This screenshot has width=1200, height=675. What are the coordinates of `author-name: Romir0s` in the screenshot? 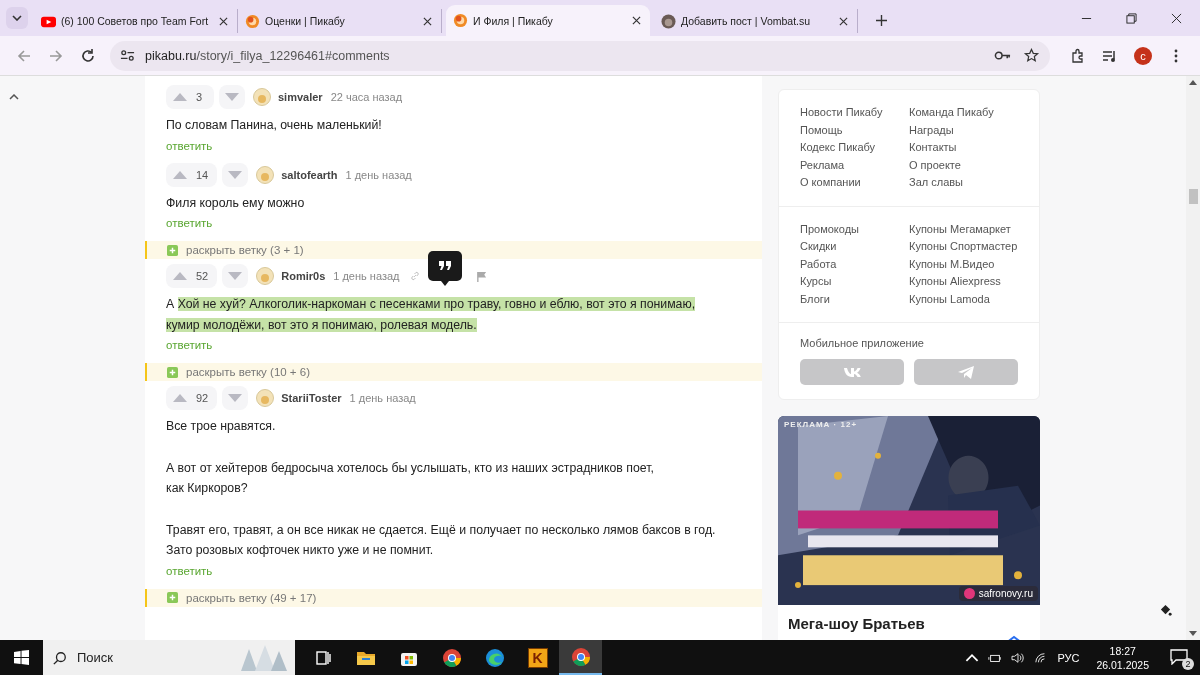 It's located at (303, 276).